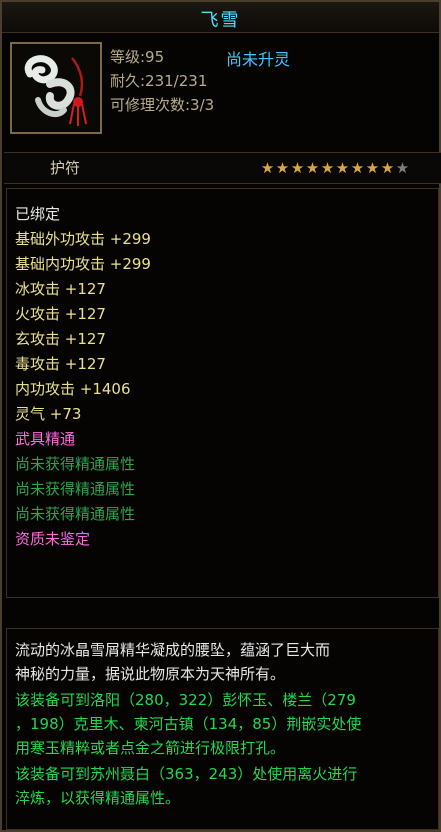 The height and width of the screenshot is (832, 441). Describe the element at coordinates (65, 168) in the screenshot. I see `item-type: 护符` at that location.